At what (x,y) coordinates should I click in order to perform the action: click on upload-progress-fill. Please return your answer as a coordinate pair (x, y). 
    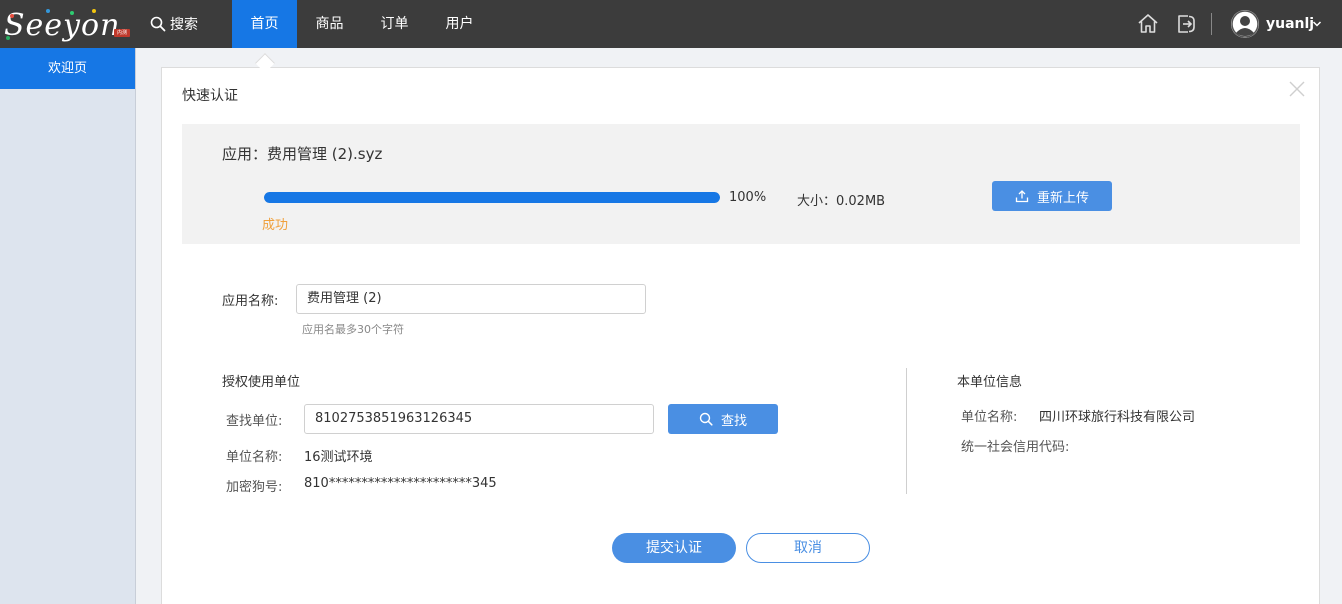
    Looking at the image, I should click on (492, 197).